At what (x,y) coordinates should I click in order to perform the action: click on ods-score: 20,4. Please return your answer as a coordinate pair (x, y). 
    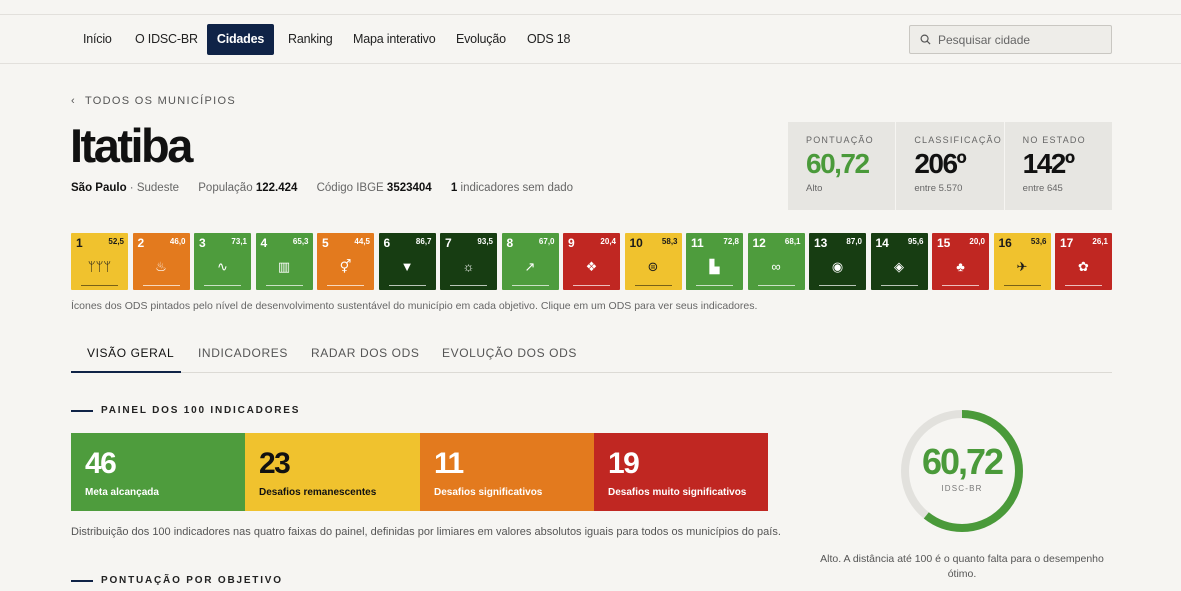
    Looking at the image, I should click on (608, 241).